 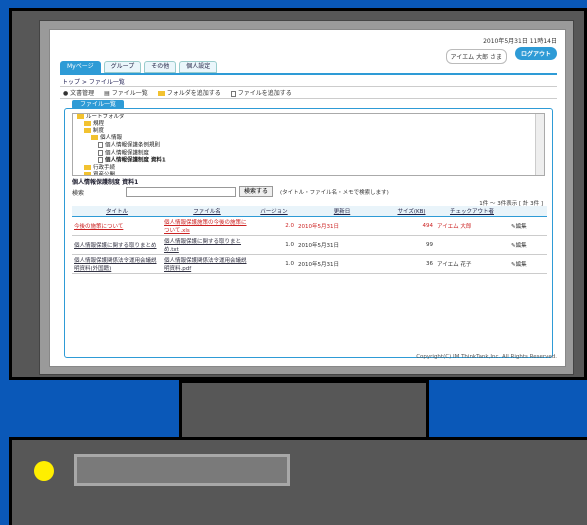 What do you see at coordinates (80, 67) in the screenshot?
I see `tab-mypage: Myページ` at bounding box center [80, 67].